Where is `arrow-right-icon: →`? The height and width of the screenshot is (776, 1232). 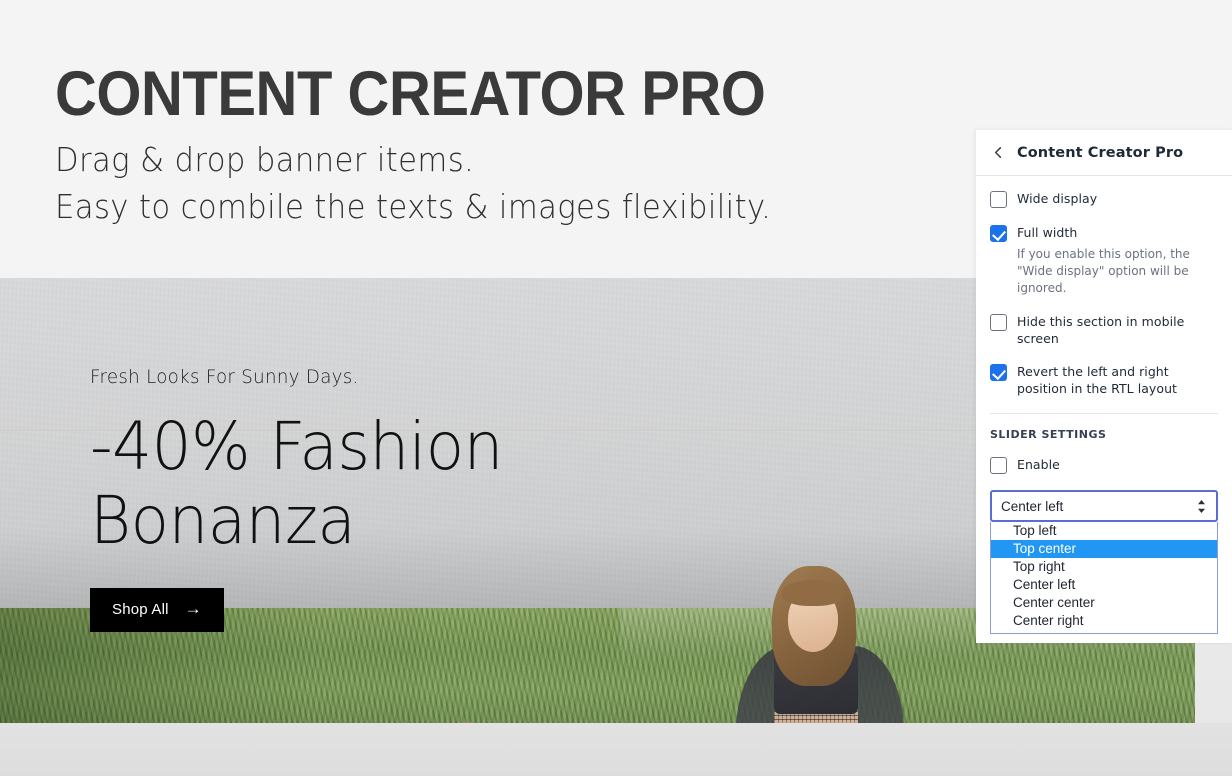 arrow-right-icon: → is located at coordinates (193, 608).